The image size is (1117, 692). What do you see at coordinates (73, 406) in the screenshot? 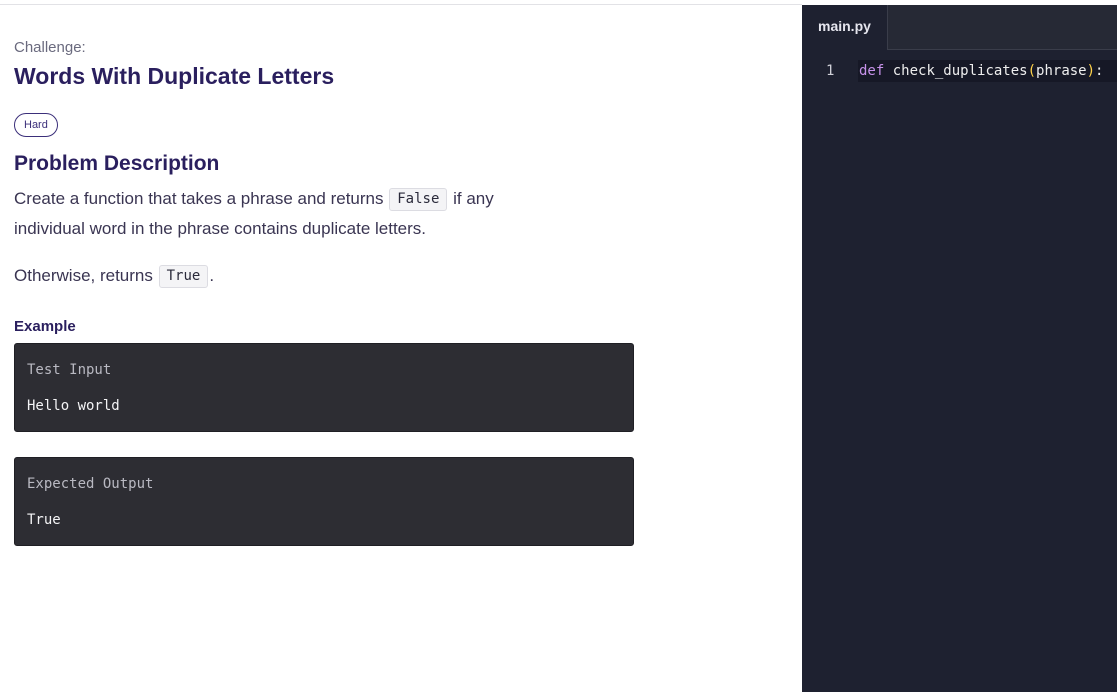
I see `test-input-value: Hello world` at bounding box center [73, 406].